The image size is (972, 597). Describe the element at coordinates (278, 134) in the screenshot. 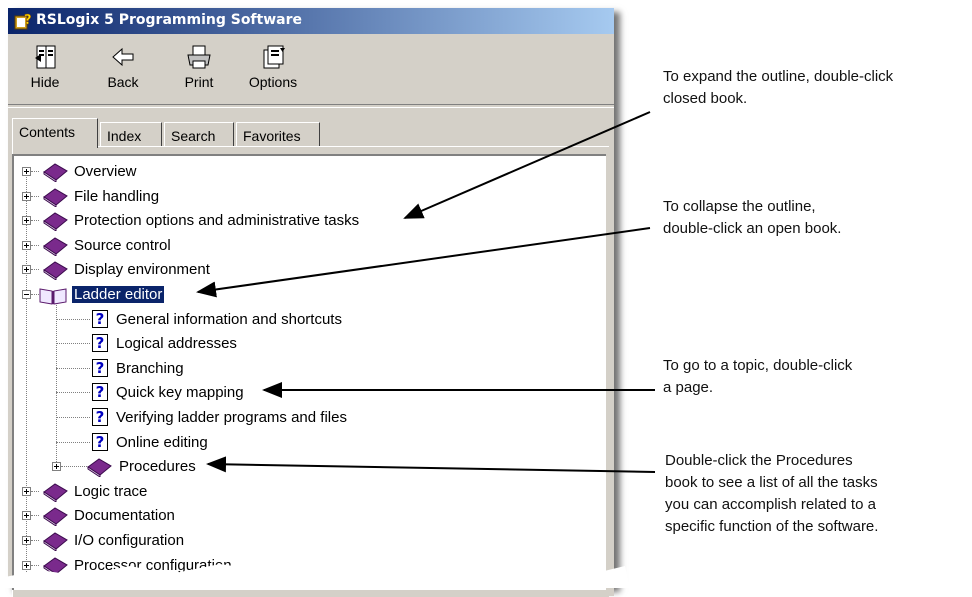

I see `tab-favorites: Favorites` at that location.